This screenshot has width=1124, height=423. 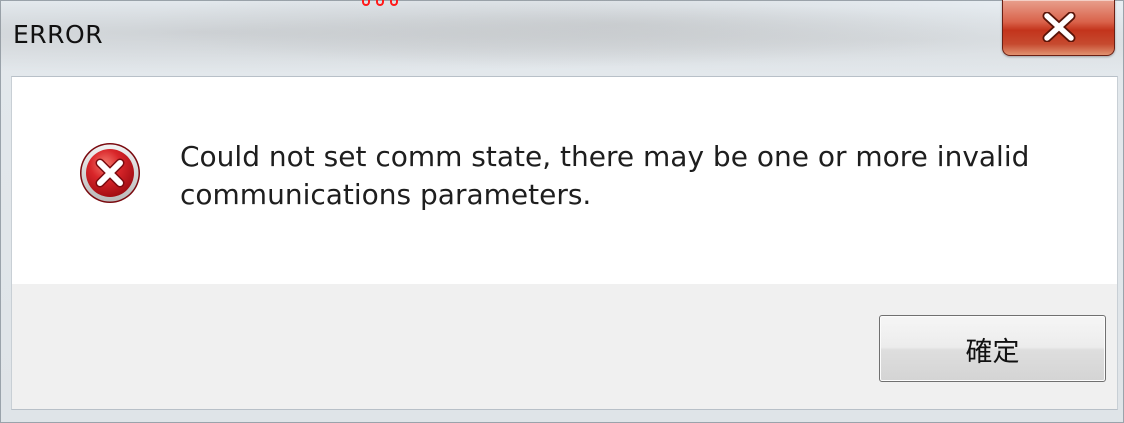 What do you see at coordinates (382, 3) in the screenshot?
I see `clipped-red-text` at bounding box center [382, 3].